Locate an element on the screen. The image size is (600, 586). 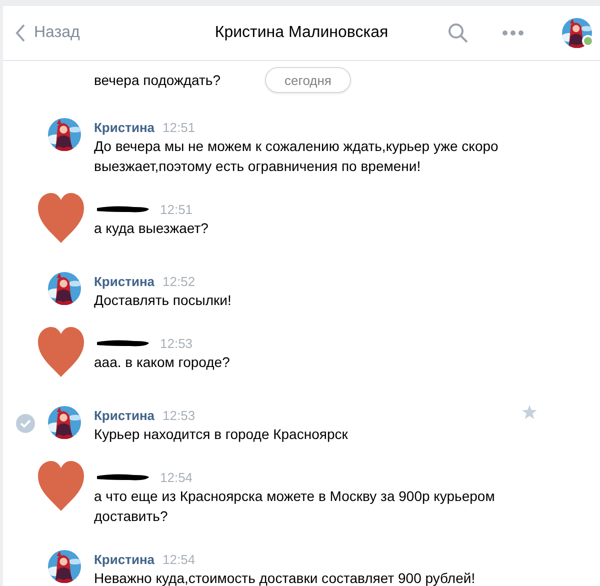
date-divider: сегодня is located at coordinates (308, 80).